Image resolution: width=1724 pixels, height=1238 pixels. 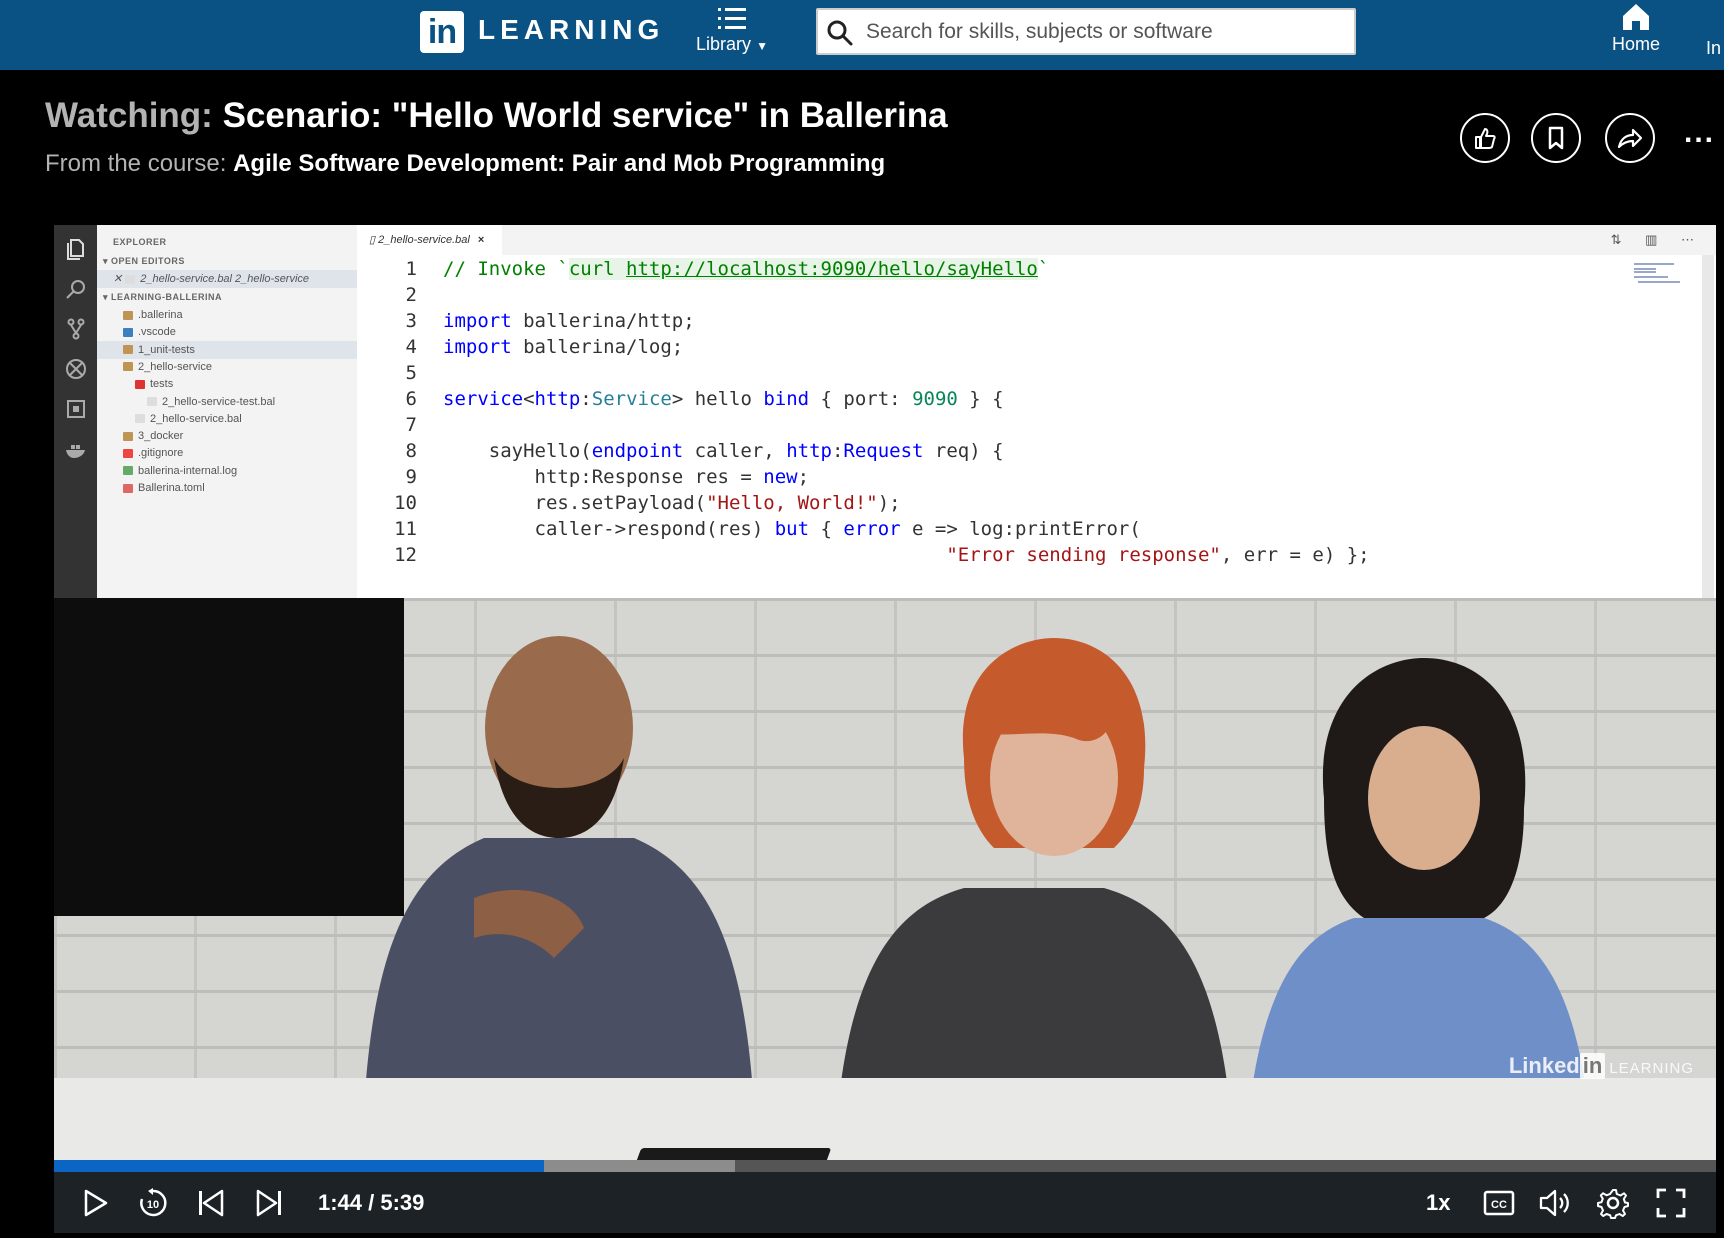 What do you see at coordinates (626, 477) in the screenshot?
I see `code-line: http:Response res = new;` at bounding box center [626, 477].